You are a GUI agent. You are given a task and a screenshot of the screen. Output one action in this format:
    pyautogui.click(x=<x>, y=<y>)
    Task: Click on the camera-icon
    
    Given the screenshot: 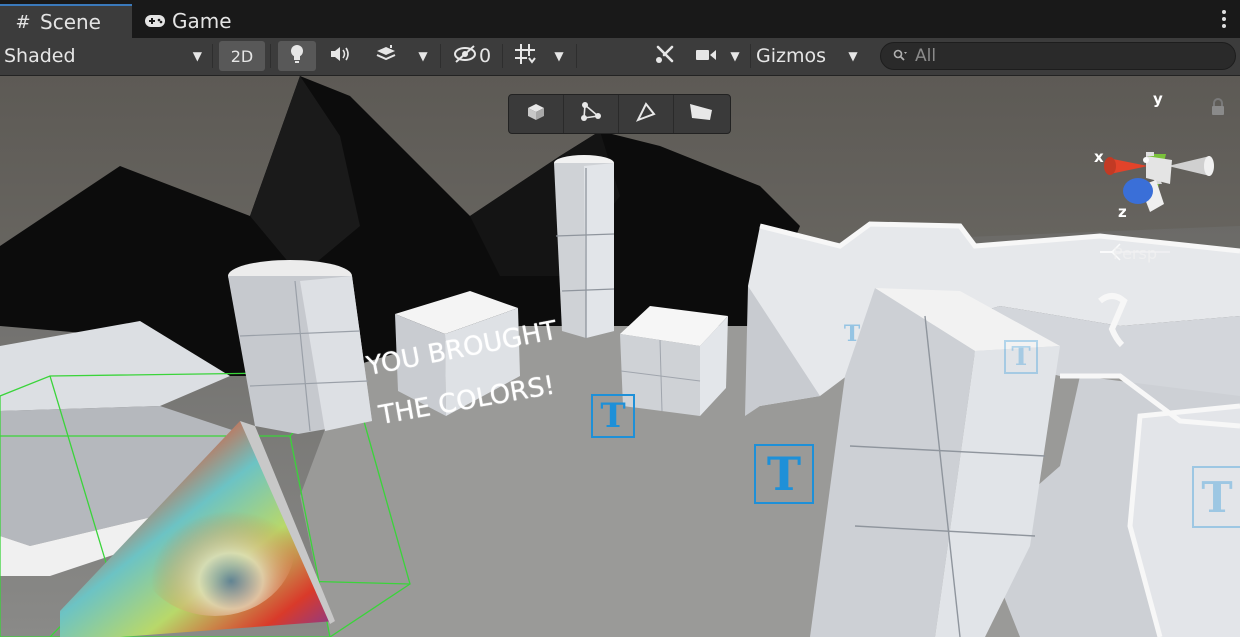 What is the action you would take?
    pyautogui.click(x=706, y=56)
    